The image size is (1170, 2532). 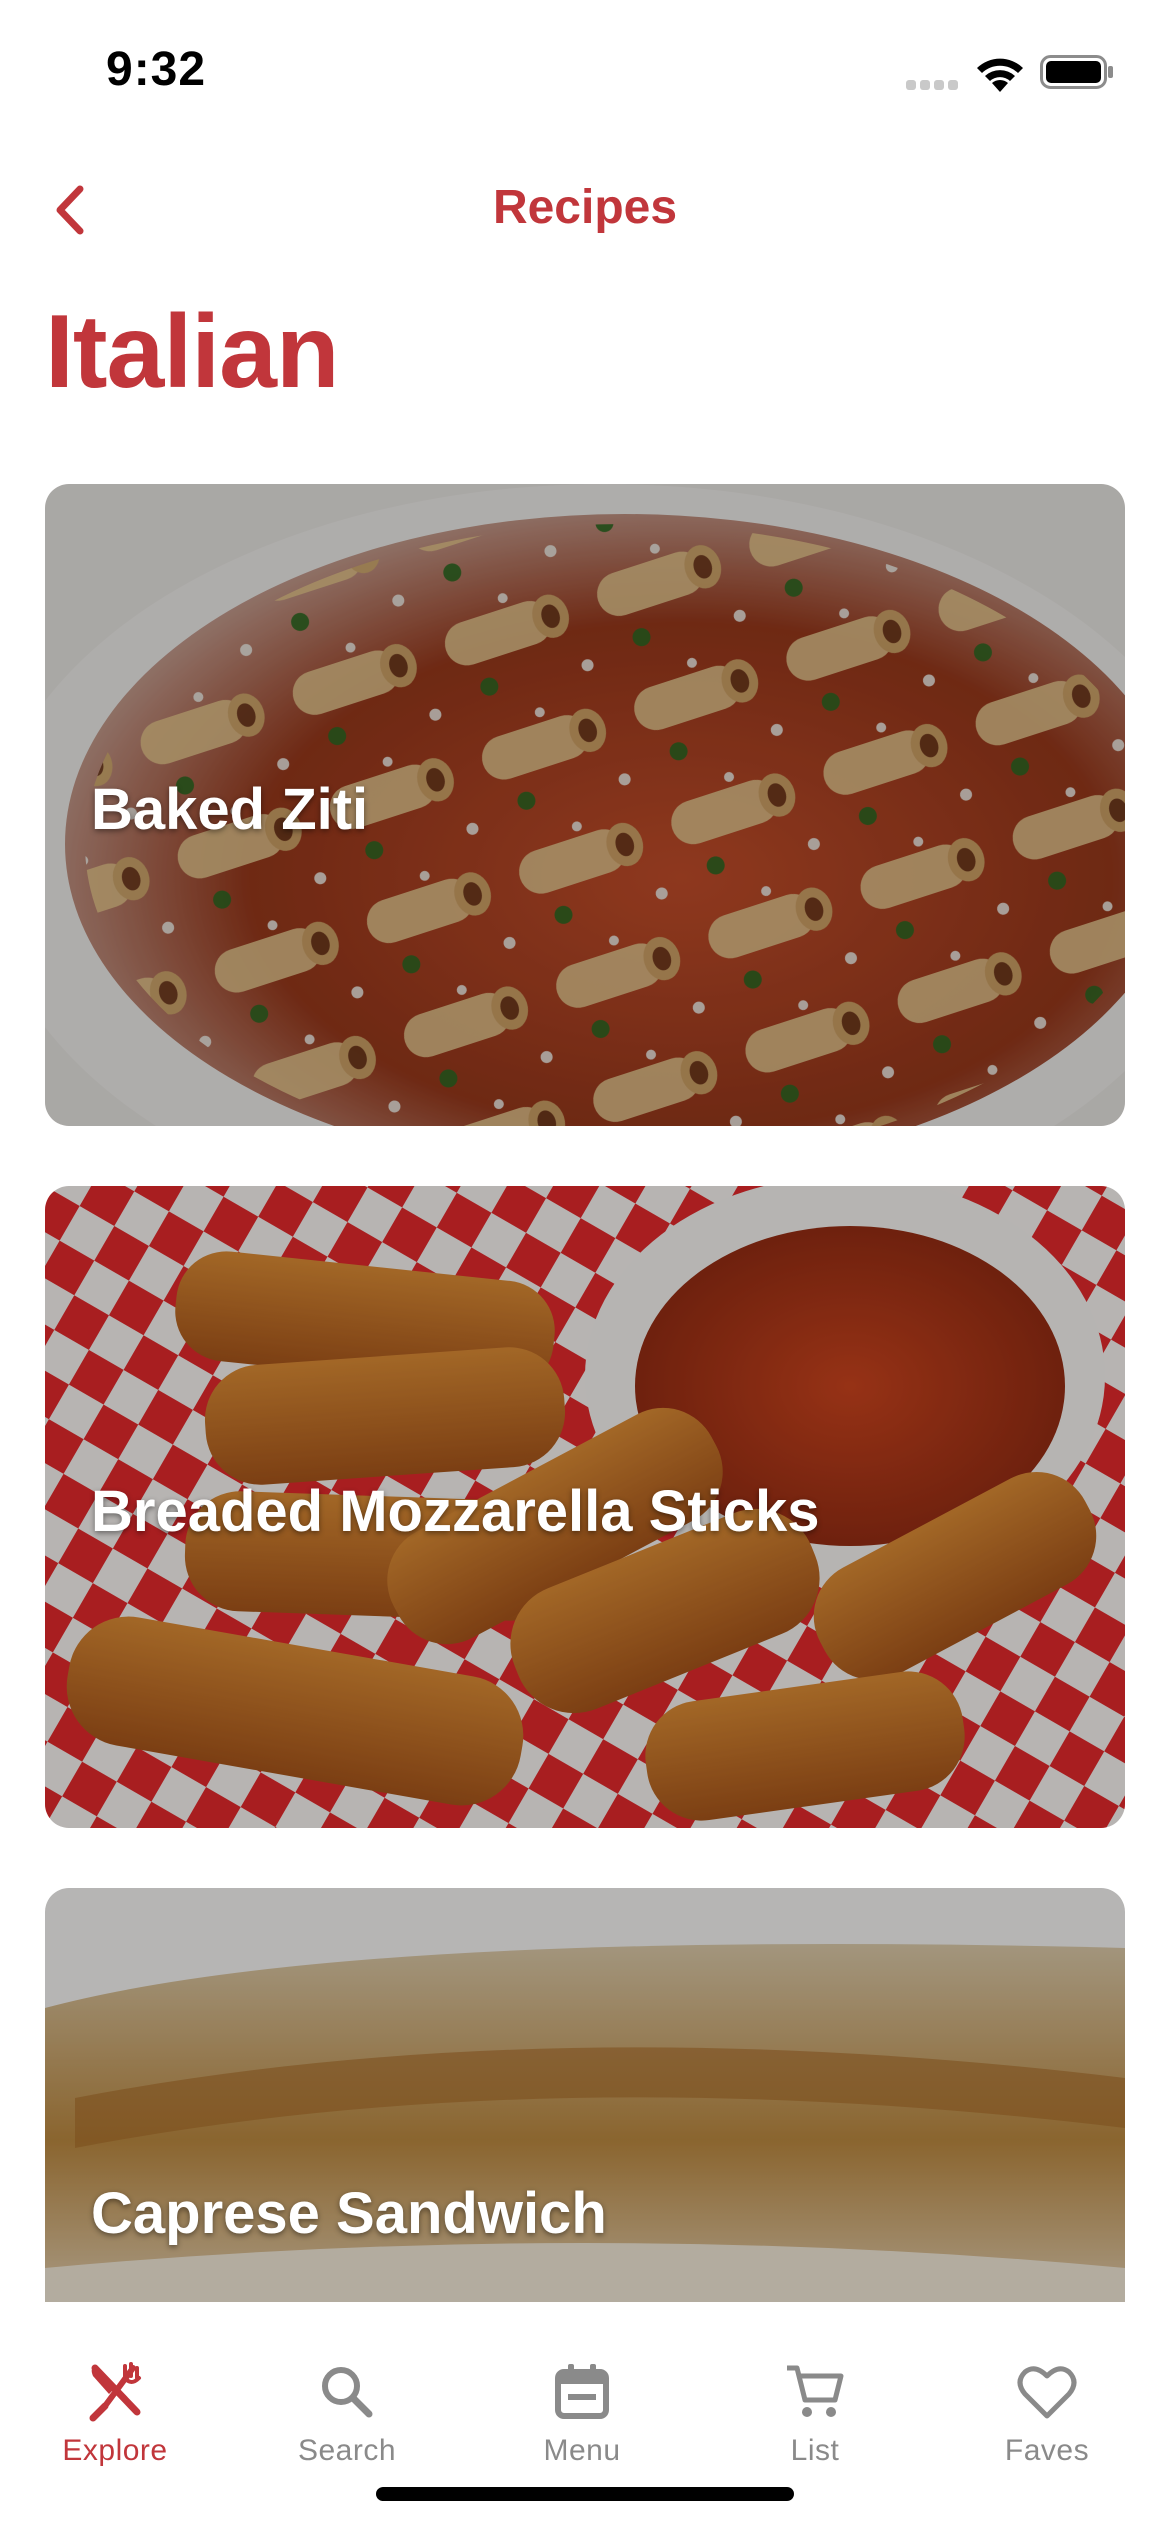 I want to click on recipe-title: Baked Ziti, so click(x=230, y=809).